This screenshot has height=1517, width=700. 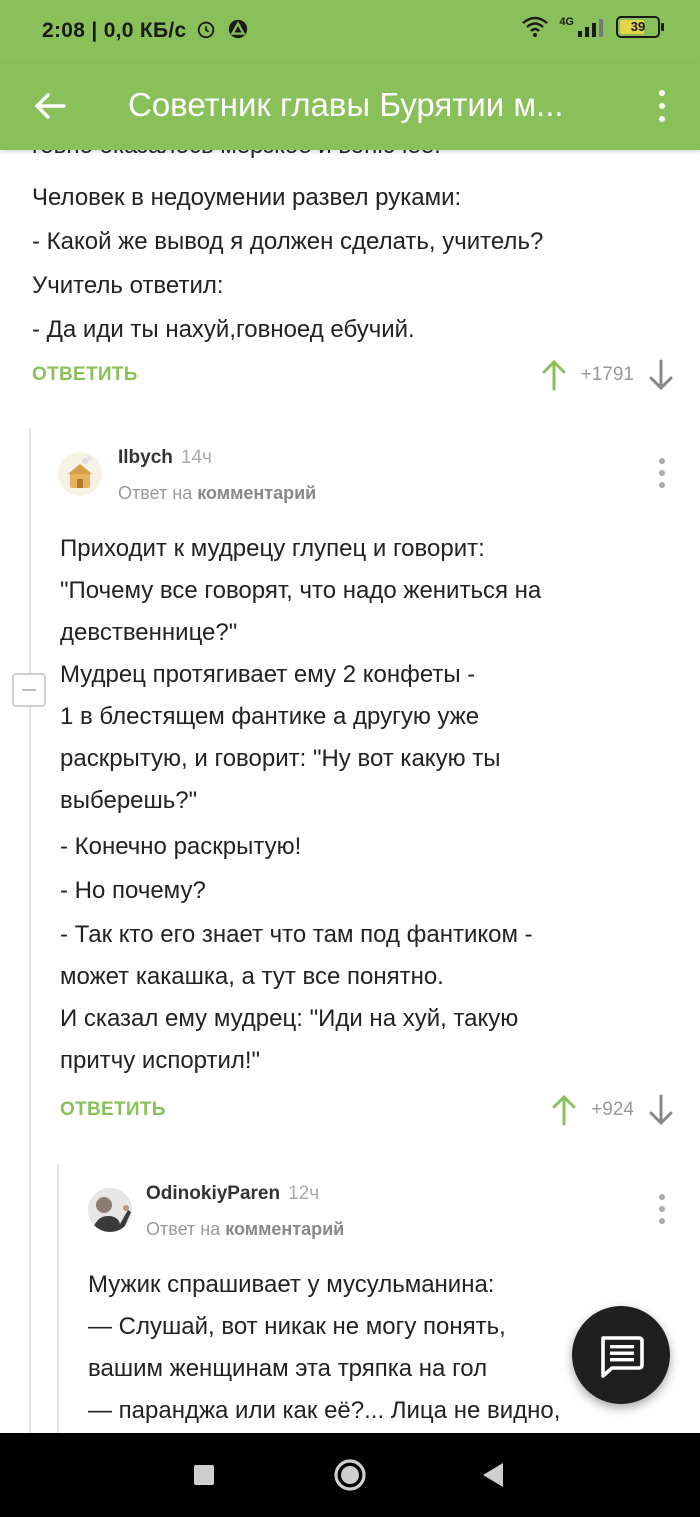 I want to click on new-comment-fab, so click(x=621, y=1355).